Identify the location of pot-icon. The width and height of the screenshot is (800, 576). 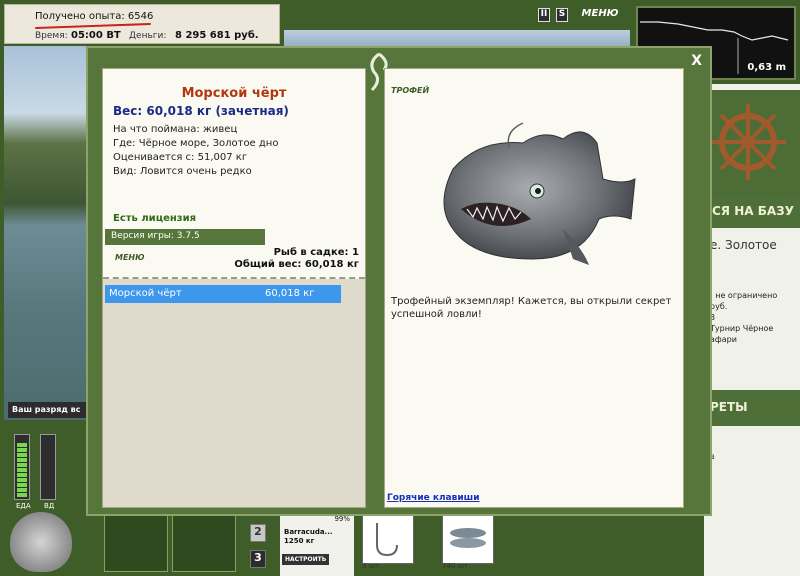
(41, 542).